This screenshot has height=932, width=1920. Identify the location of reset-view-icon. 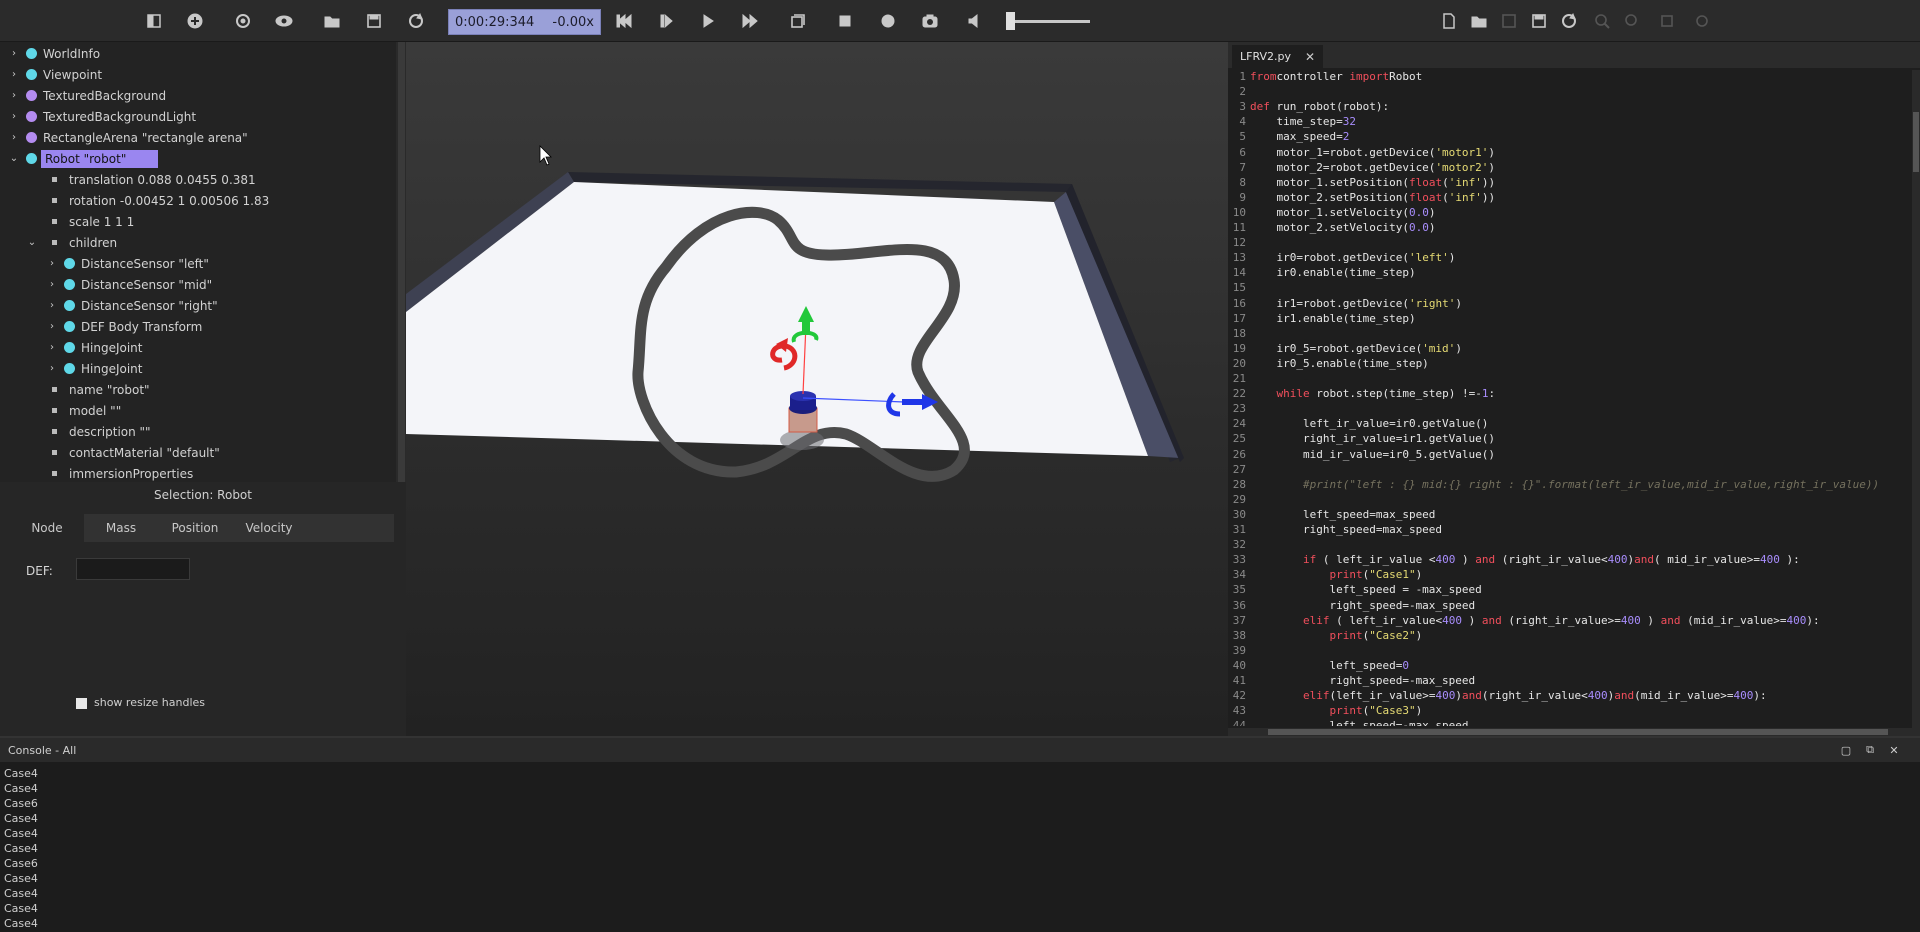
(243, 21).